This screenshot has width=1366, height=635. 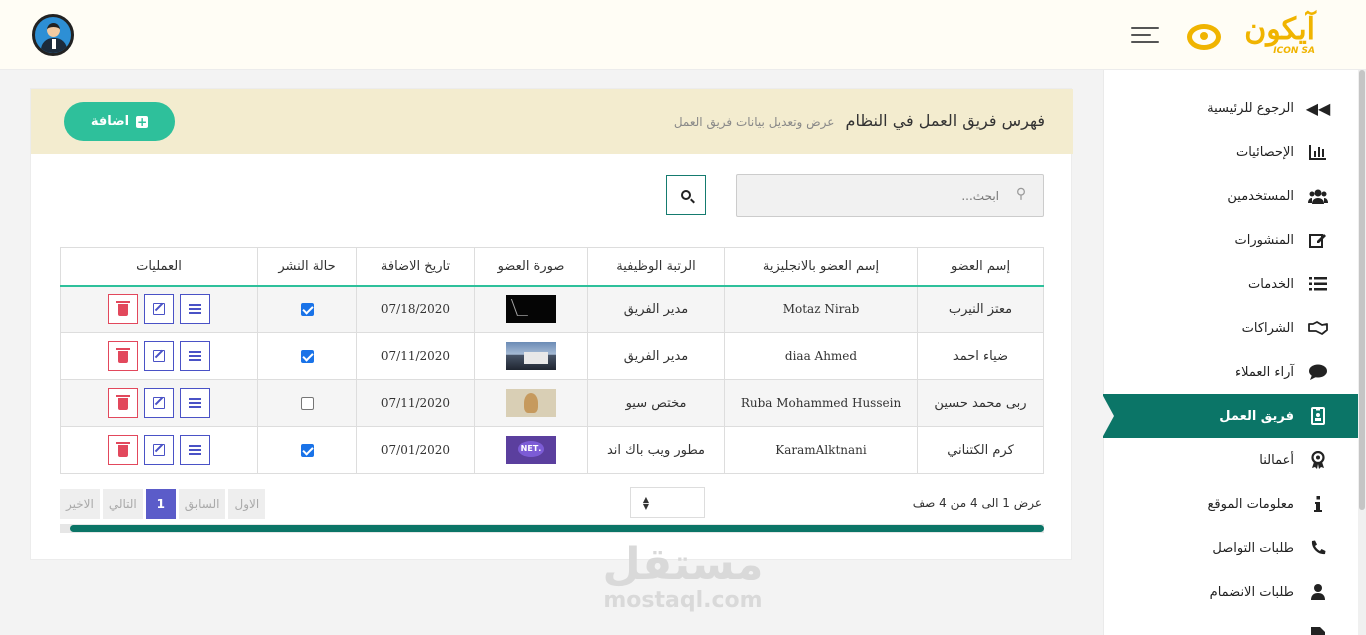 I want to click on sidebar-item-label: طلبات التواصل, so click(x=1253, y=548).